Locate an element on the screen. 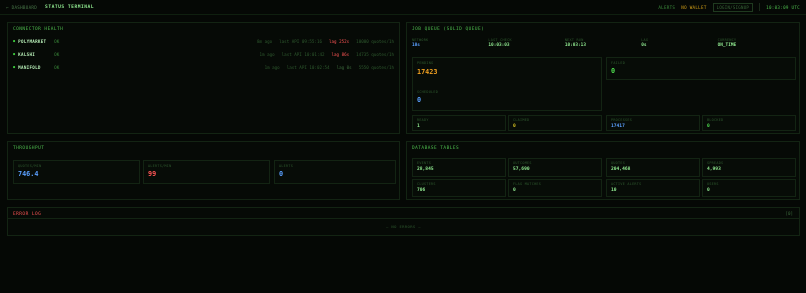  error-log-empty: — NO ERRORS — is located at coordinates (403, 226).